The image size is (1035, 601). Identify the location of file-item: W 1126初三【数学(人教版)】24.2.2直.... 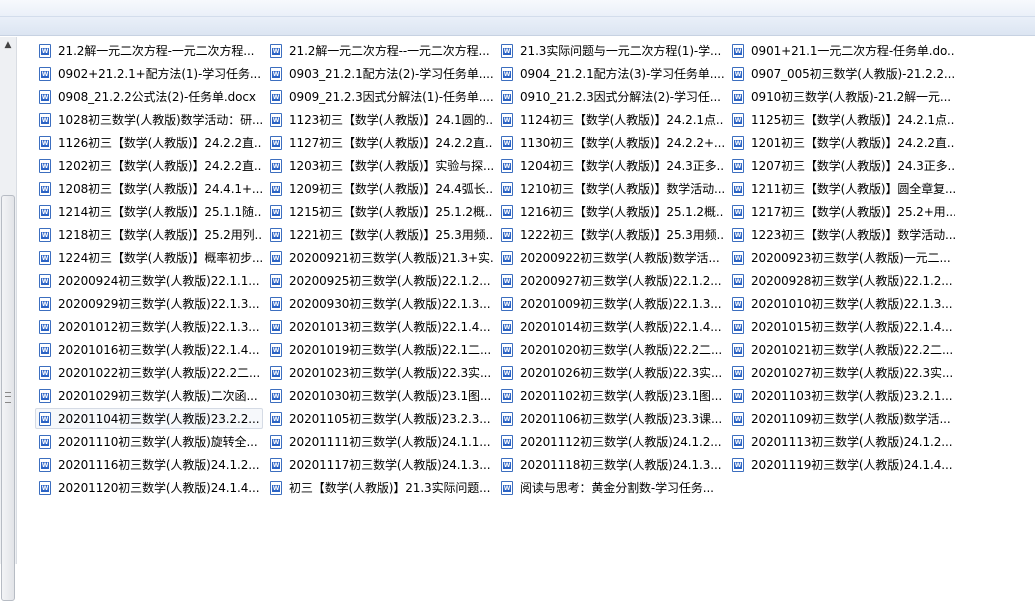
(149, 142).